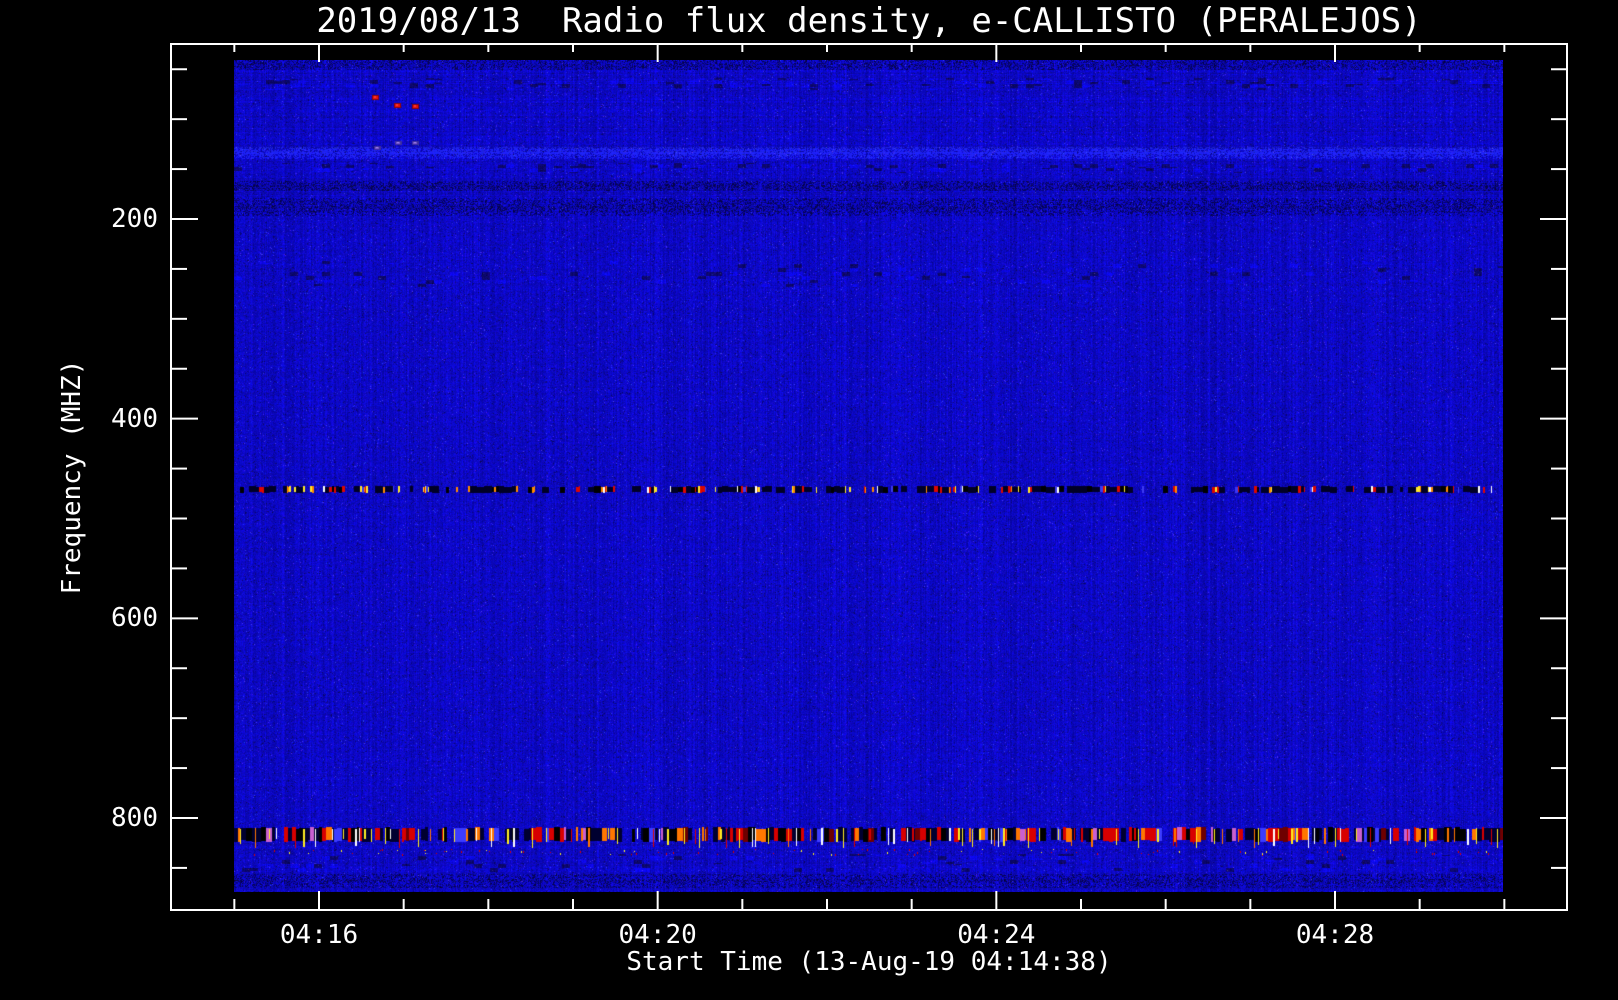  What do you see at coordinates (134, 618) in the screenshot?
I see `y-tick-label: 600` at bounding box center [134, 618].